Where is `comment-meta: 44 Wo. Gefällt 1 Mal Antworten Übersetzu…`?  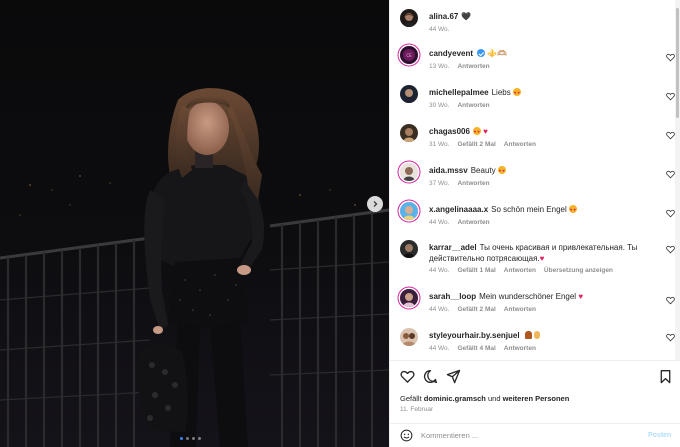
comment-meta: 44 Wo. Gefällt 1 Mal Antworten Übersetzu… is located at coordinates (521, 270).